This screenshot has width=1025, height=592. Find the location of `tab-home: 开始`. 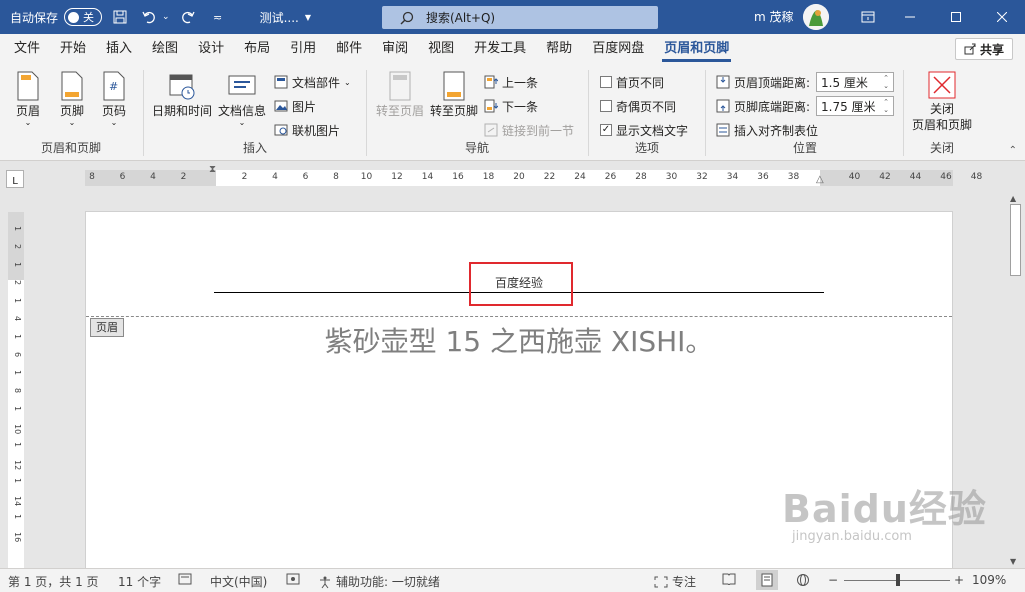

tab-home: 开始 is located at coordinates (73, 49).